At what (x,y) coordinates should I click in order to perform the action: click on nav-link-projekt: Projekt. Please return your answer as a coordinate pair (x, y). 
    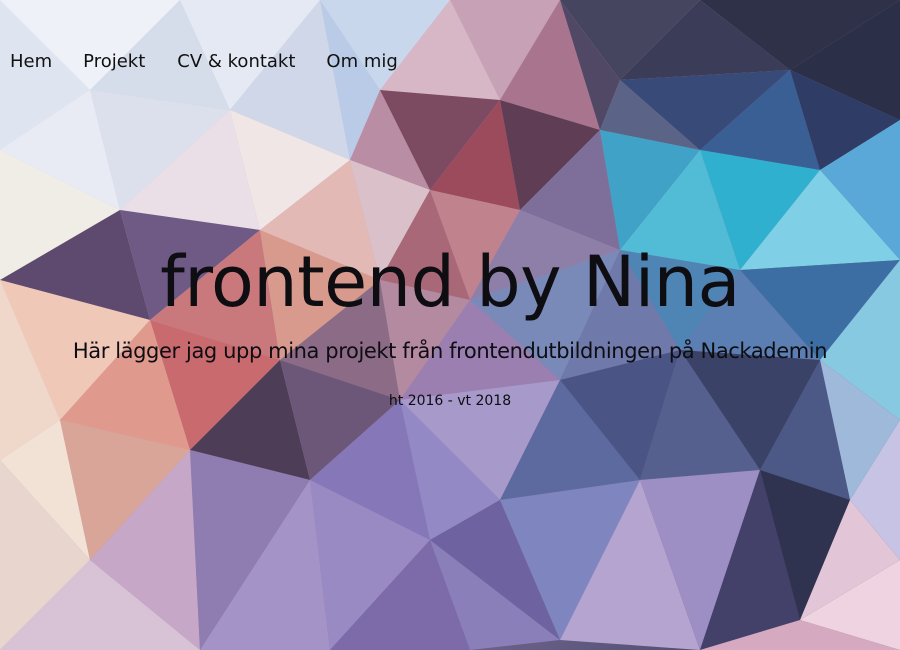
    Looking at the image, I should click on (114, 62).